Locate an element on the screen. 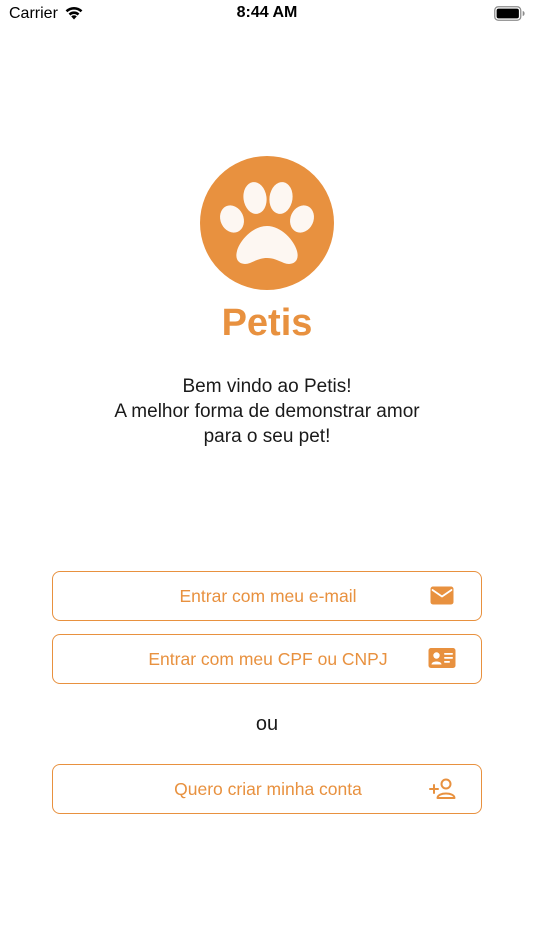  create-account-label: Quero criar minha conta is located at coordinates (268, 789).